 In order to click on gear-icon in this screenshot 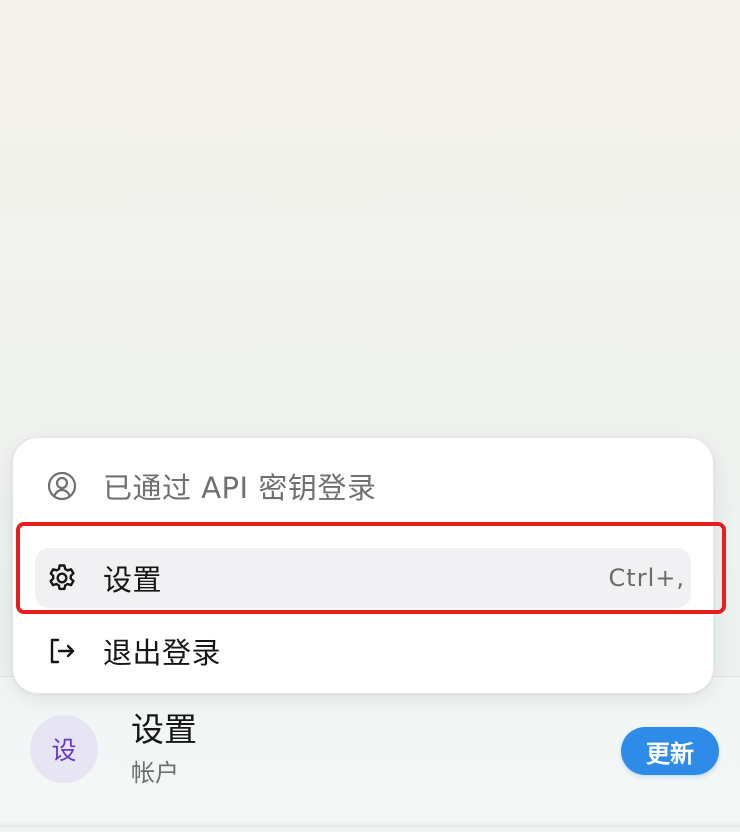, I will do `click(62, 578)`.